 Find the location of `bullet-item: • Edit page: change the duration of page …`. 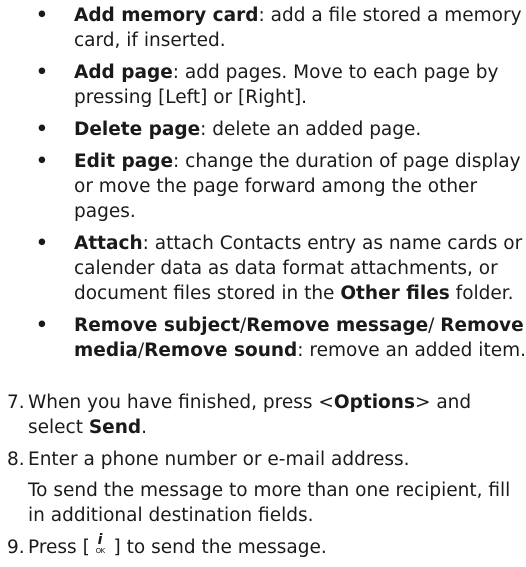

bullet-item: • Edit page: change the duration of page … is located at coordinates (281, 186).